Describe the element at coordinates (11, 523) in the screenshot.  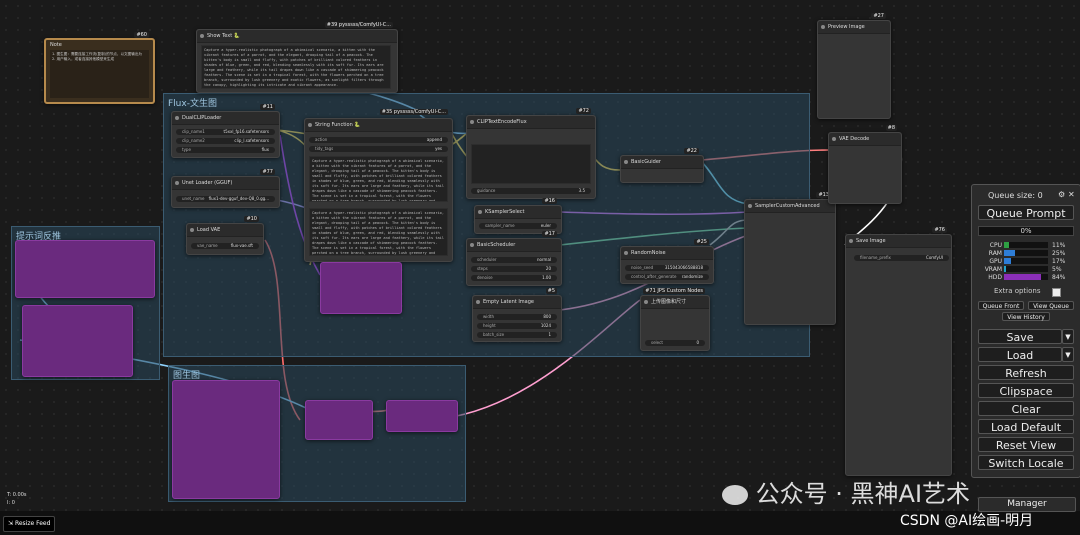
I see `resize-icon: ⇲` at that location.